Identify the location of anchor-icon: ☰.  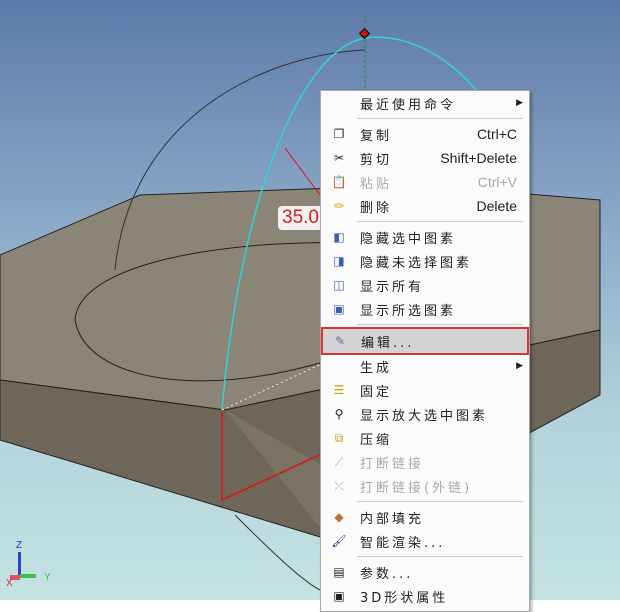
(339, 390).